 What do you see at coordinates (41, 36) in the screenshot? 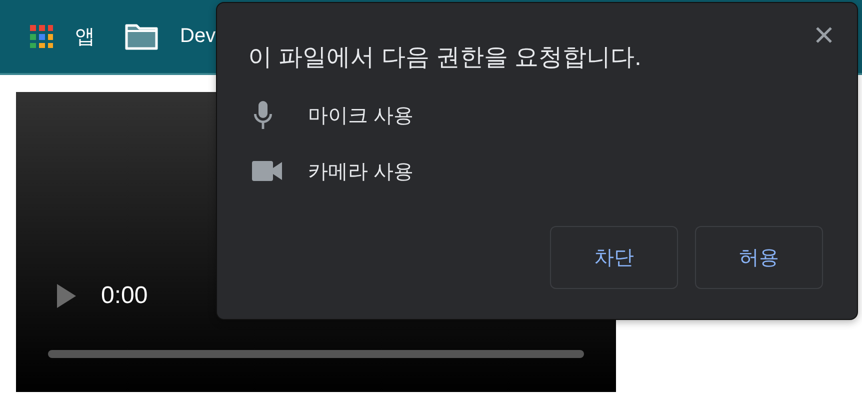
I see `apps-grid-icon` at bounding box center [41, 36].